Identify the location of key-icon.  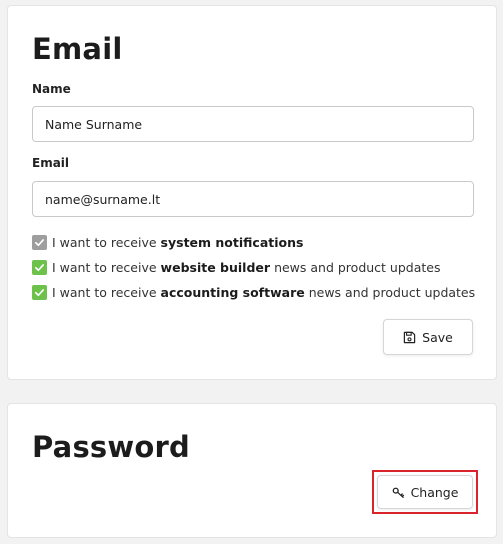
(398, 492).